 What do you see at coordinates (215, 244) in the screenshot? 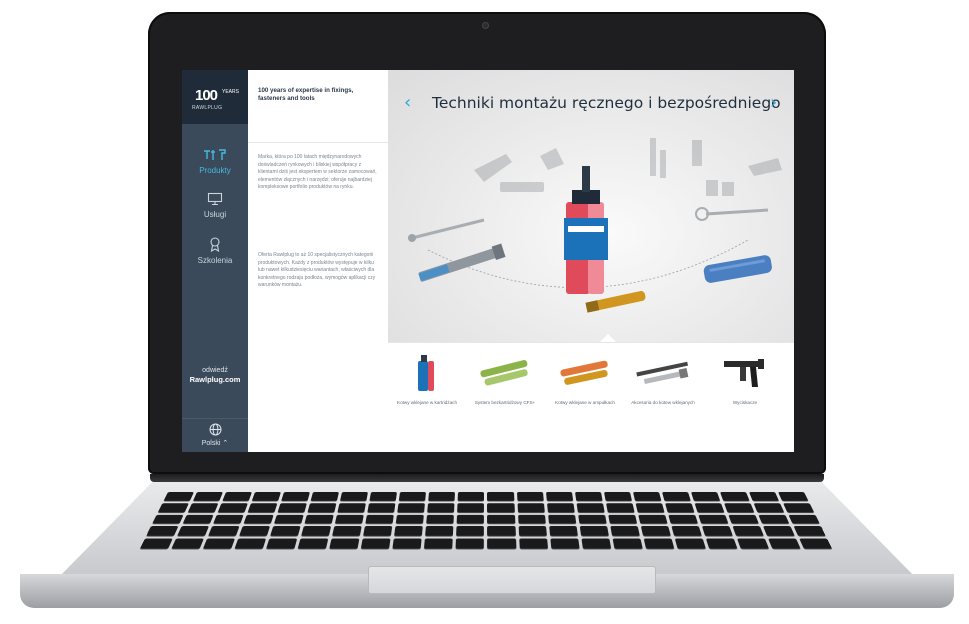
I see `certificate-icon` at bounding box center [215, 244].